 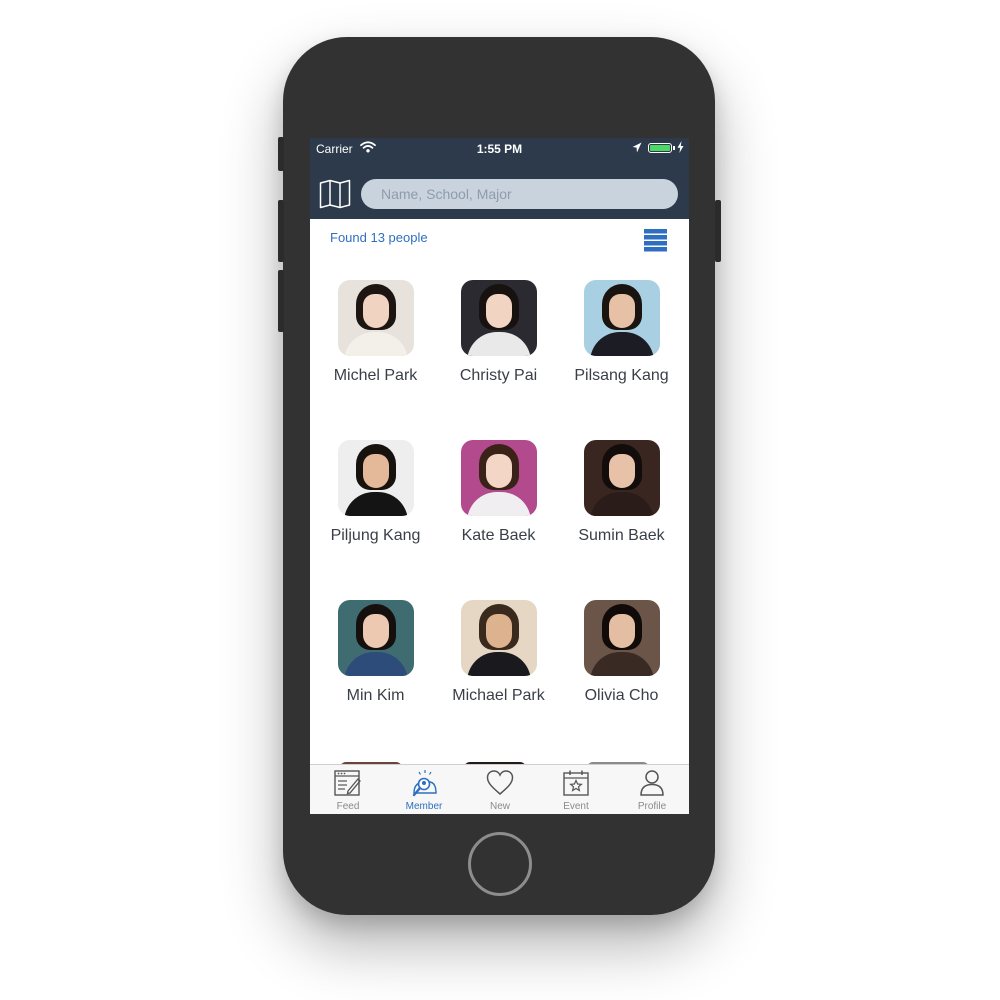 I want to click on battery-level, so click(x=660, y=148).